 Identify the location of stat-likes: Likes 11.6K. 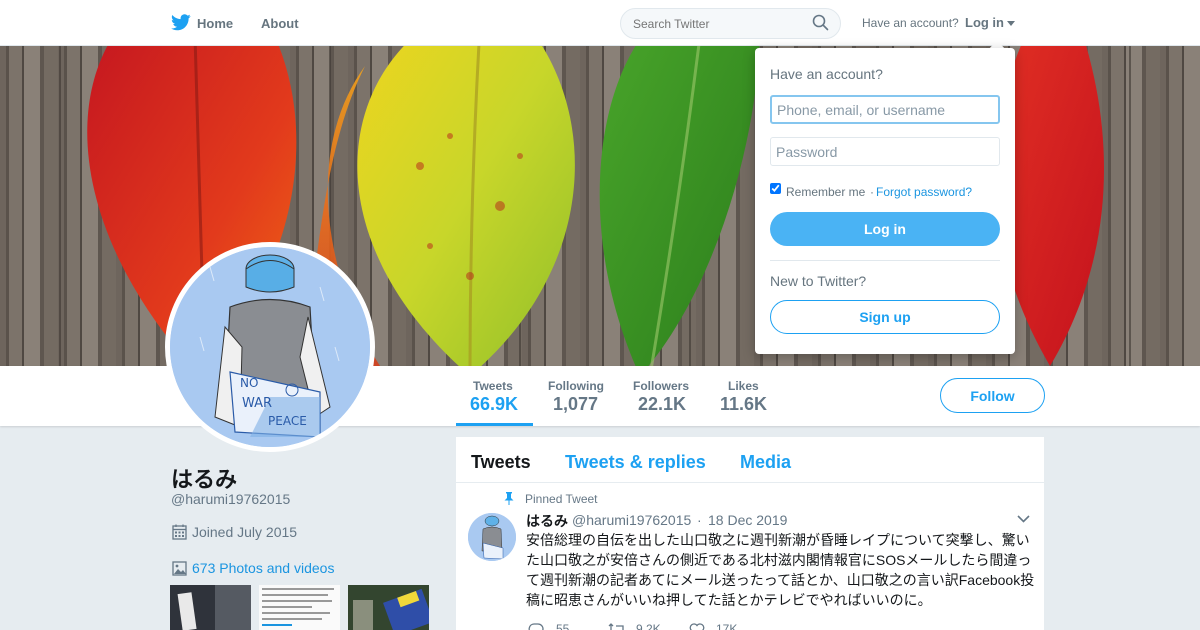
(744, 396).